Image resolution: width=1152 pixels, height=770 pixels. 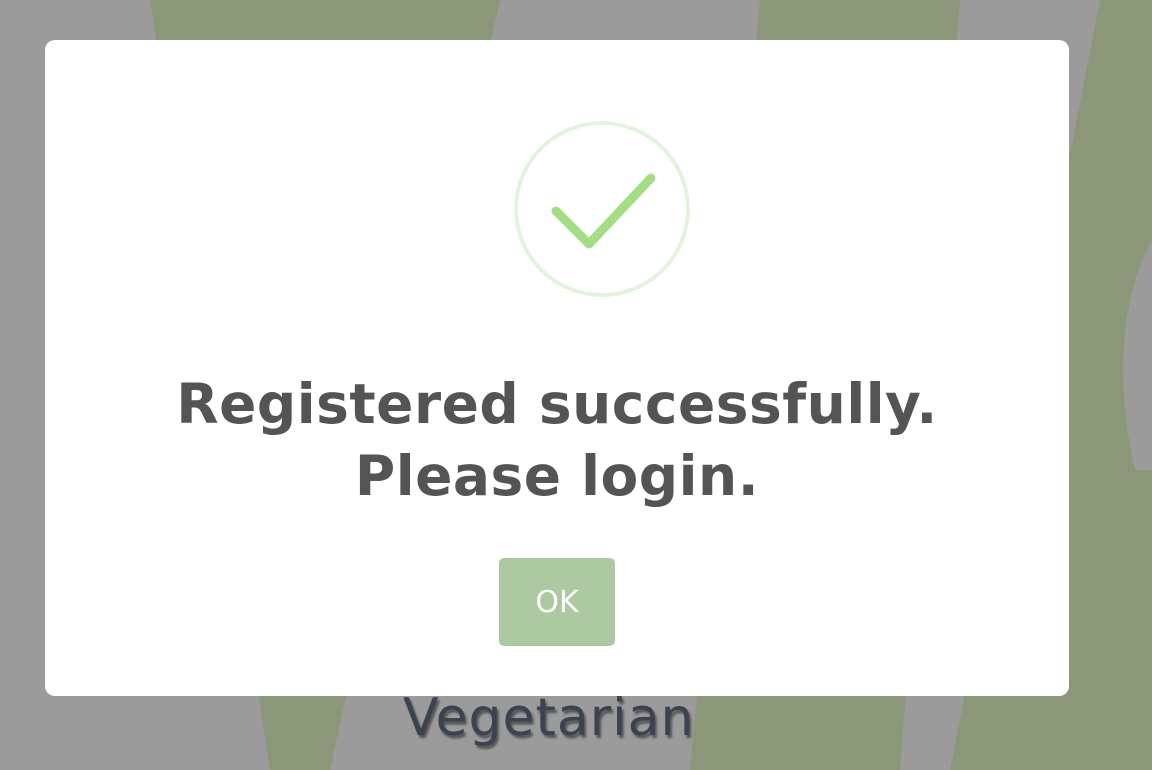 I want to click on success-checkmark-icon, so click(x=602, y=209).